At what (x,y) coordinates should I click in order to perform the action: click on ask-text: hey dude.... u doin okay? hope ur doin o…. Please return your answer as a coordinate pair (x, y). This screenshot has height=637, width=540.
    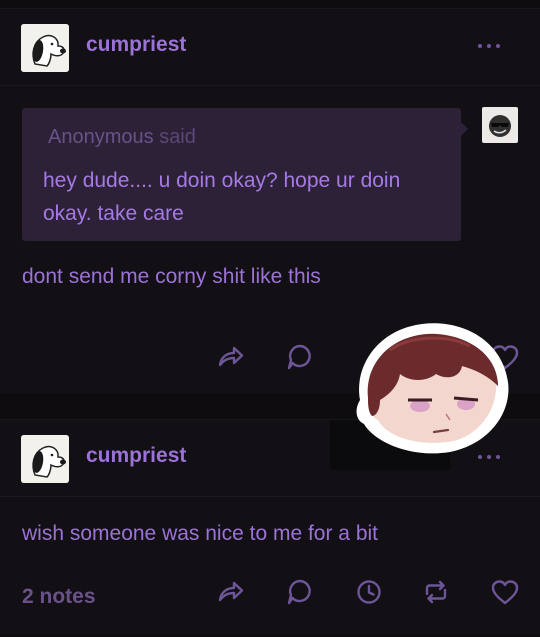
    Looking at the image, I should click on (222, 197).